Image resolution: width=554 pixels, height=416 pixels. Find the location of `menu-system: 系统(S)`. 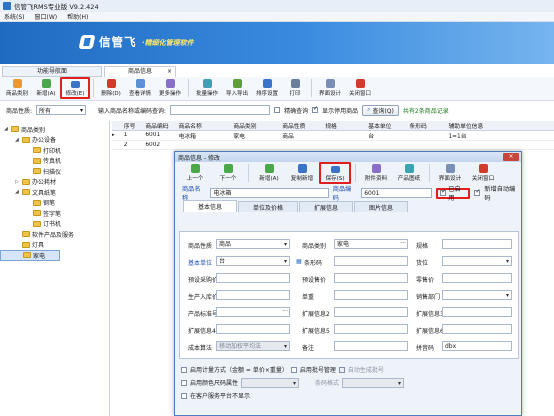

menu-system: 系统(S) is located at coordinates (14, 16).